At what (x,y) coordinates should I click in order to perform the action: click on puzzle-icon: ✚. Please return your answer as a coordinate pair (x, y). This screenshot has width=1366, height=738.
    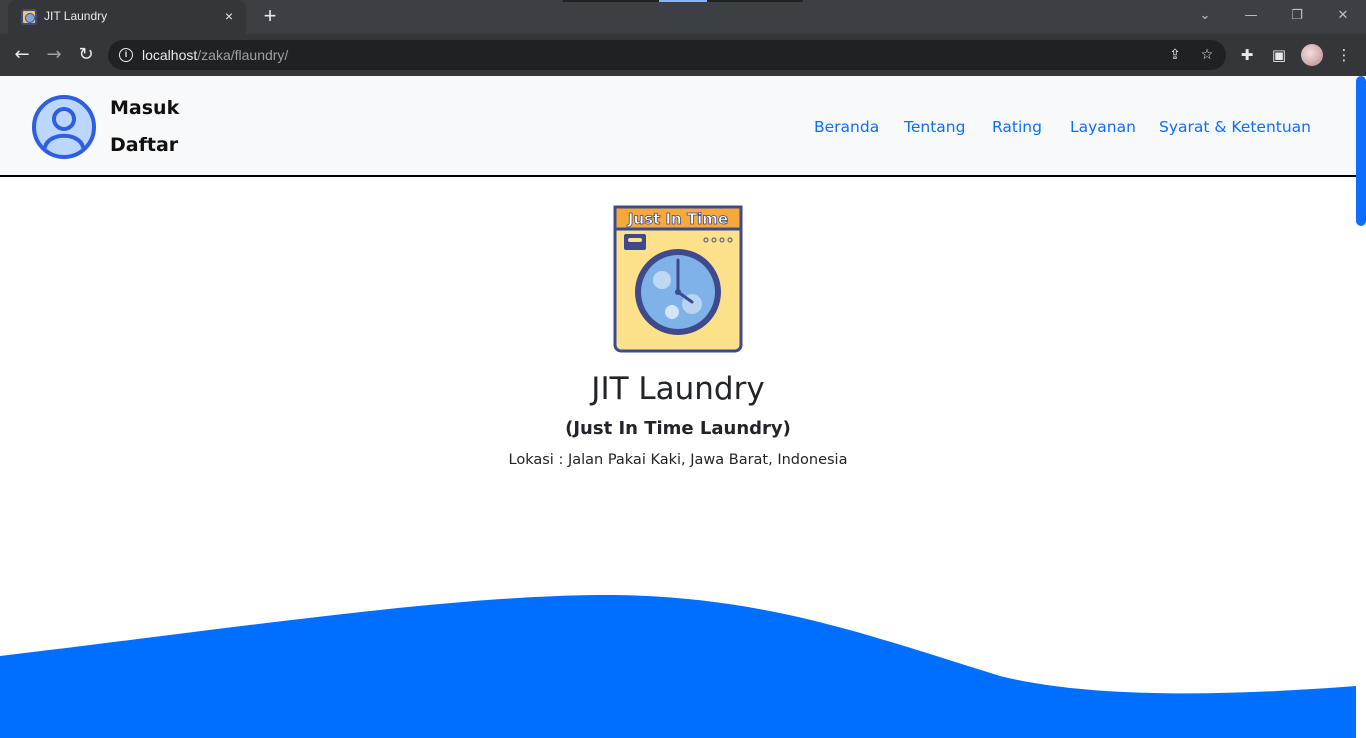
    Looking at the image, I should click on (1247, 55).